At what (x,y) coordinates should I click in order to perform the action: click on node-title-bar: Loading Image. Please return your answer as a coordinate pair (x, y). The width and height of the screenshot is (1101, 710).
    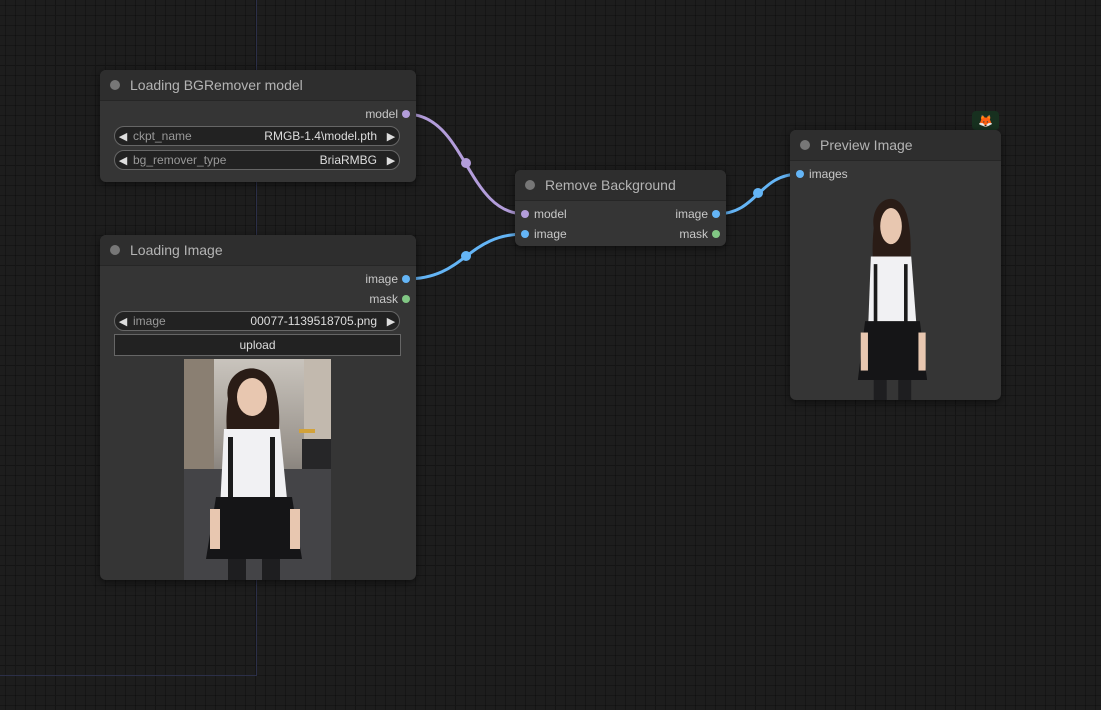
    Looking at the image, I should click on (258, 250).